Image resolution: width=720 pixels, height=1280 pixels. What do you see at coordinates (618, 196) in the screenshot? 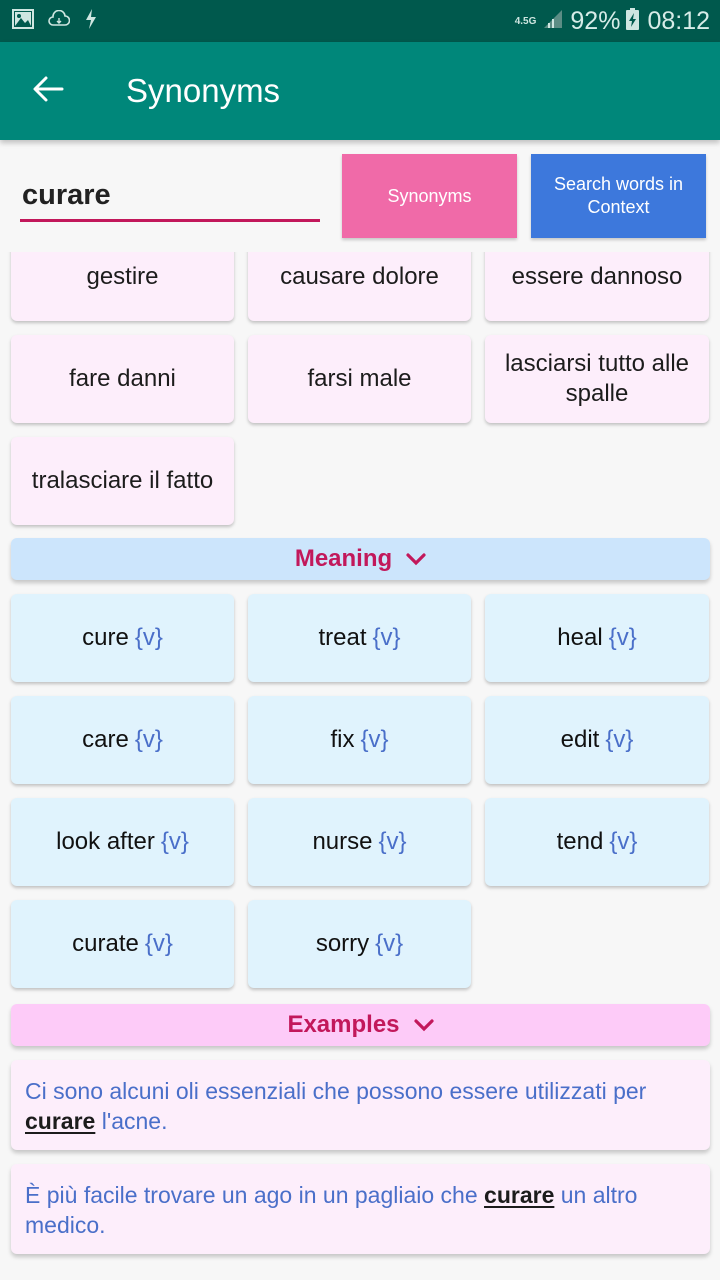
I see `search-in-context-button: Search words in Context` at bounding box center [618, 196].